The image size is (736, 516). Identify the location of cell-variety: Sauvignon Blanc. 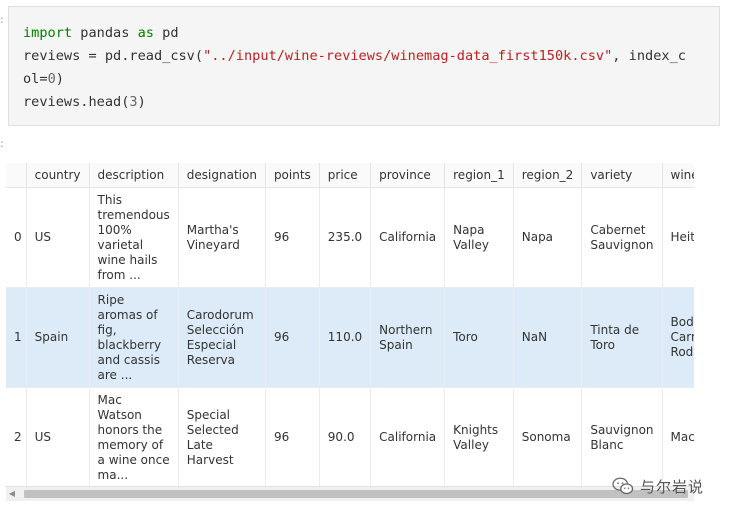
(622, 436).